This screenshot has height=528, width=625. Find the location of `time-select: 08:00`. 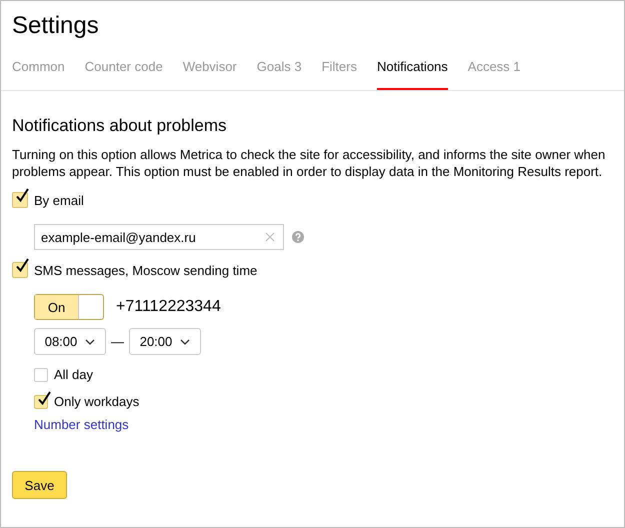

time-select: 08:00 is located at coordinates (70, 341).